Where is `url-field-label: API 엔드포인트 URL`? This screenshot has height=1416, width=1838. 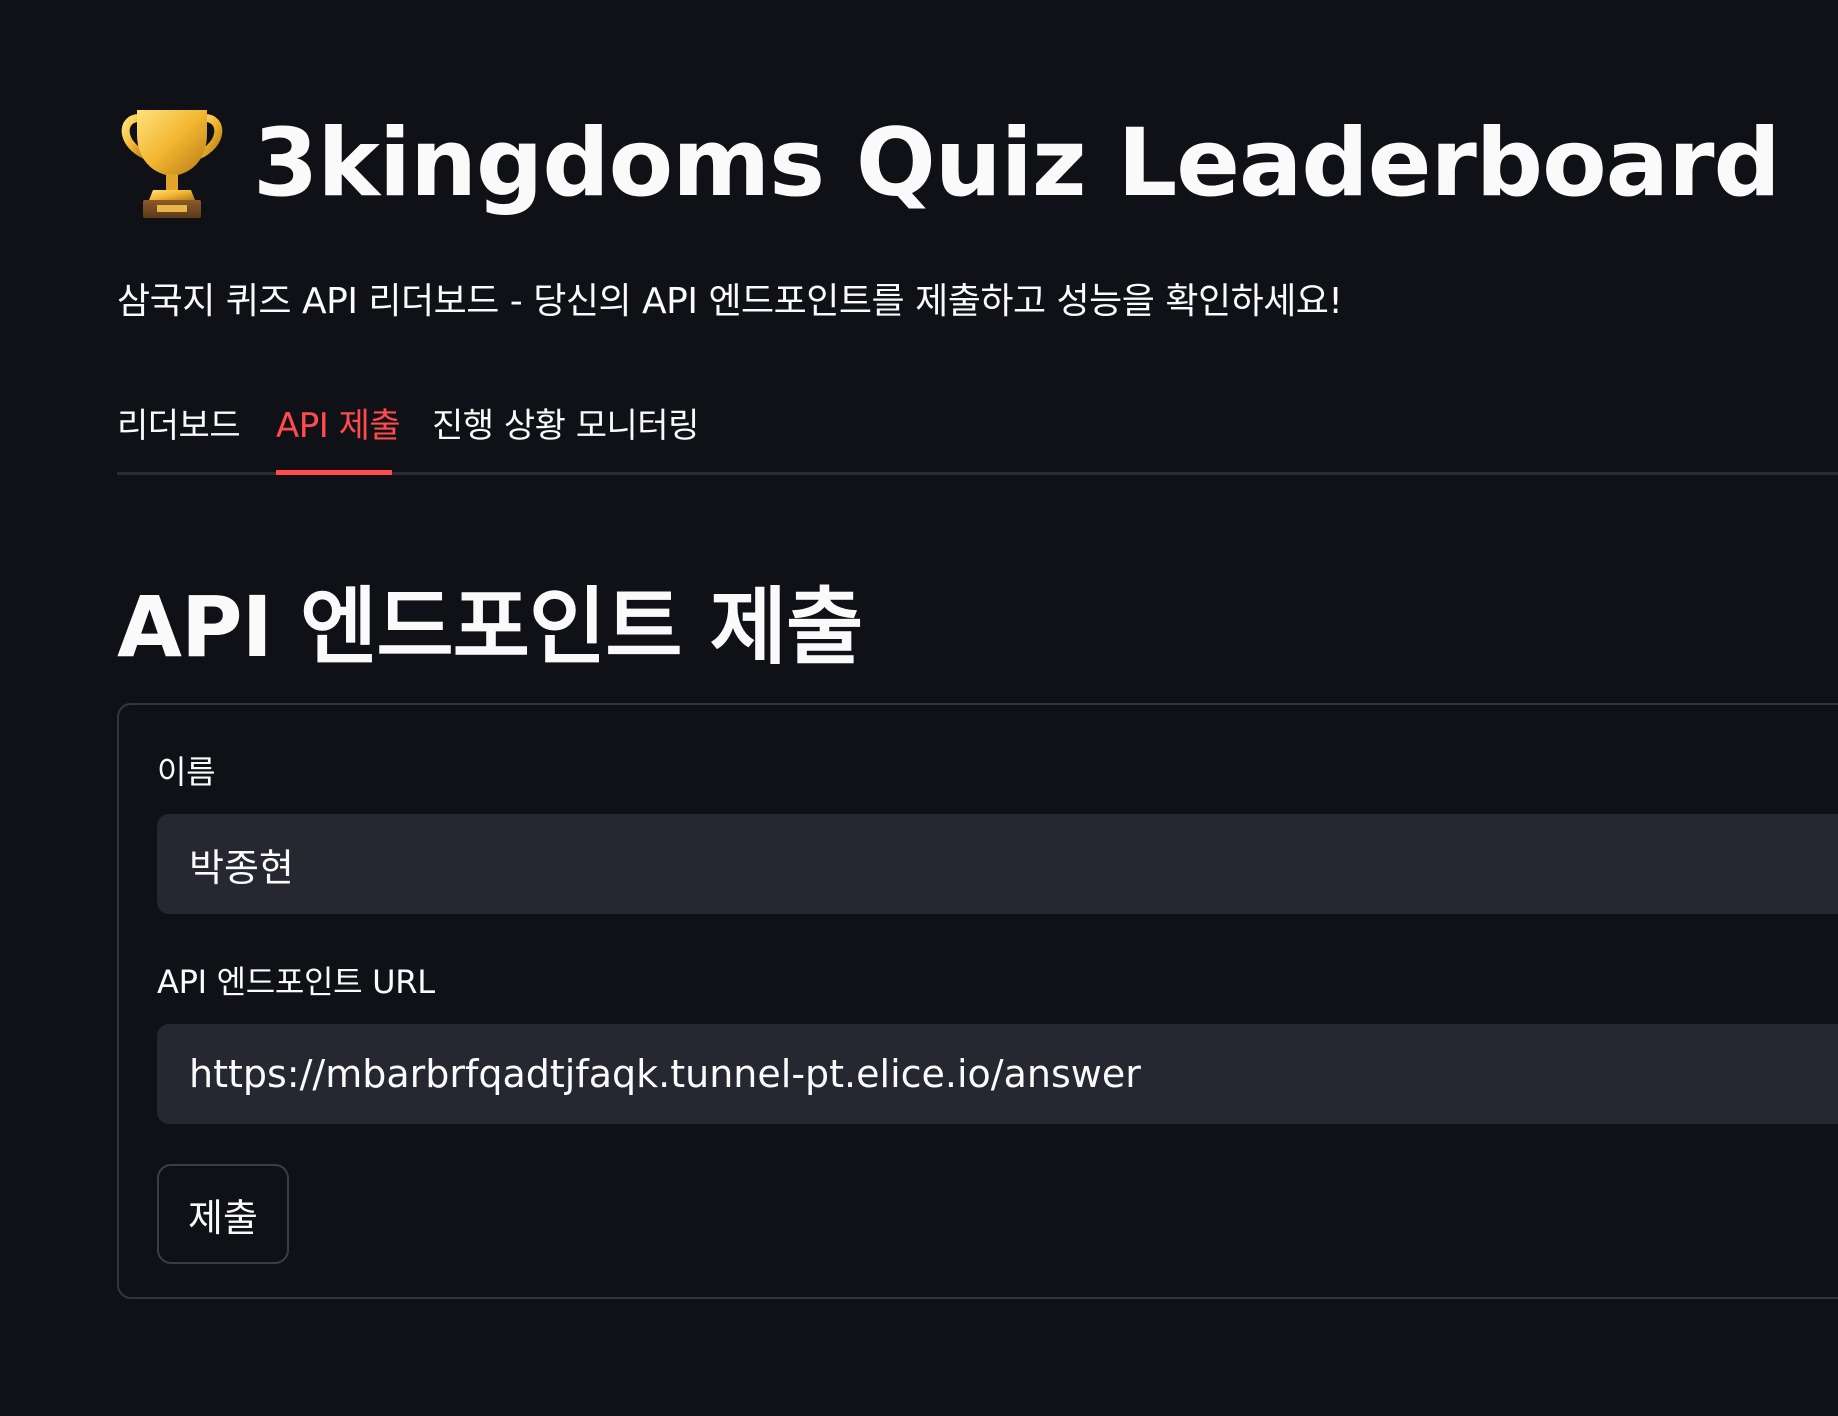 url-field-label: API 엔드포인트 URL is located at coordinates (296, 982).